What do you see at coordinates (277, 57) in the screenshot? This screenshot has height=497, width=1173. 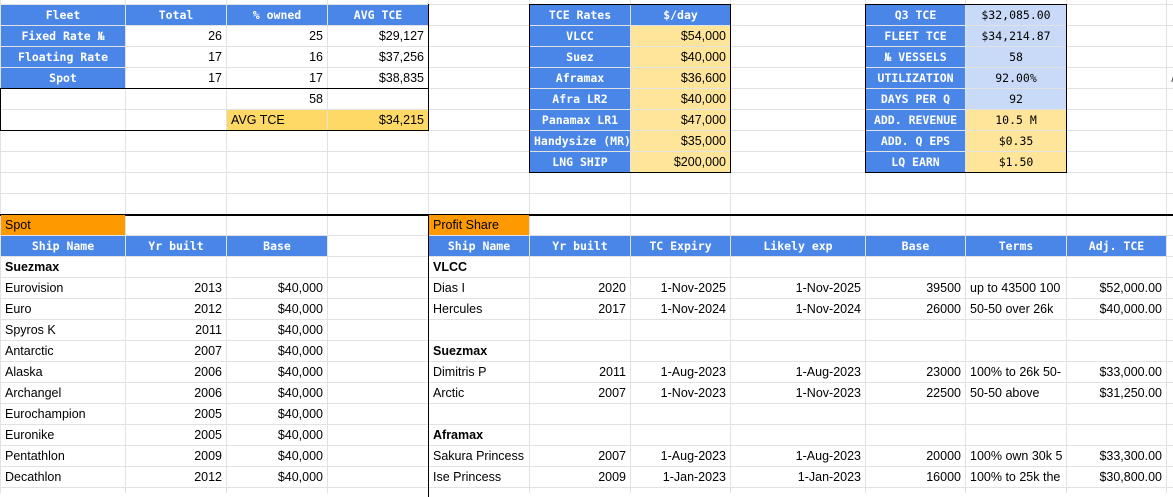 I see `fleet-owned-cell: 16` at bounding box center [277, 57].